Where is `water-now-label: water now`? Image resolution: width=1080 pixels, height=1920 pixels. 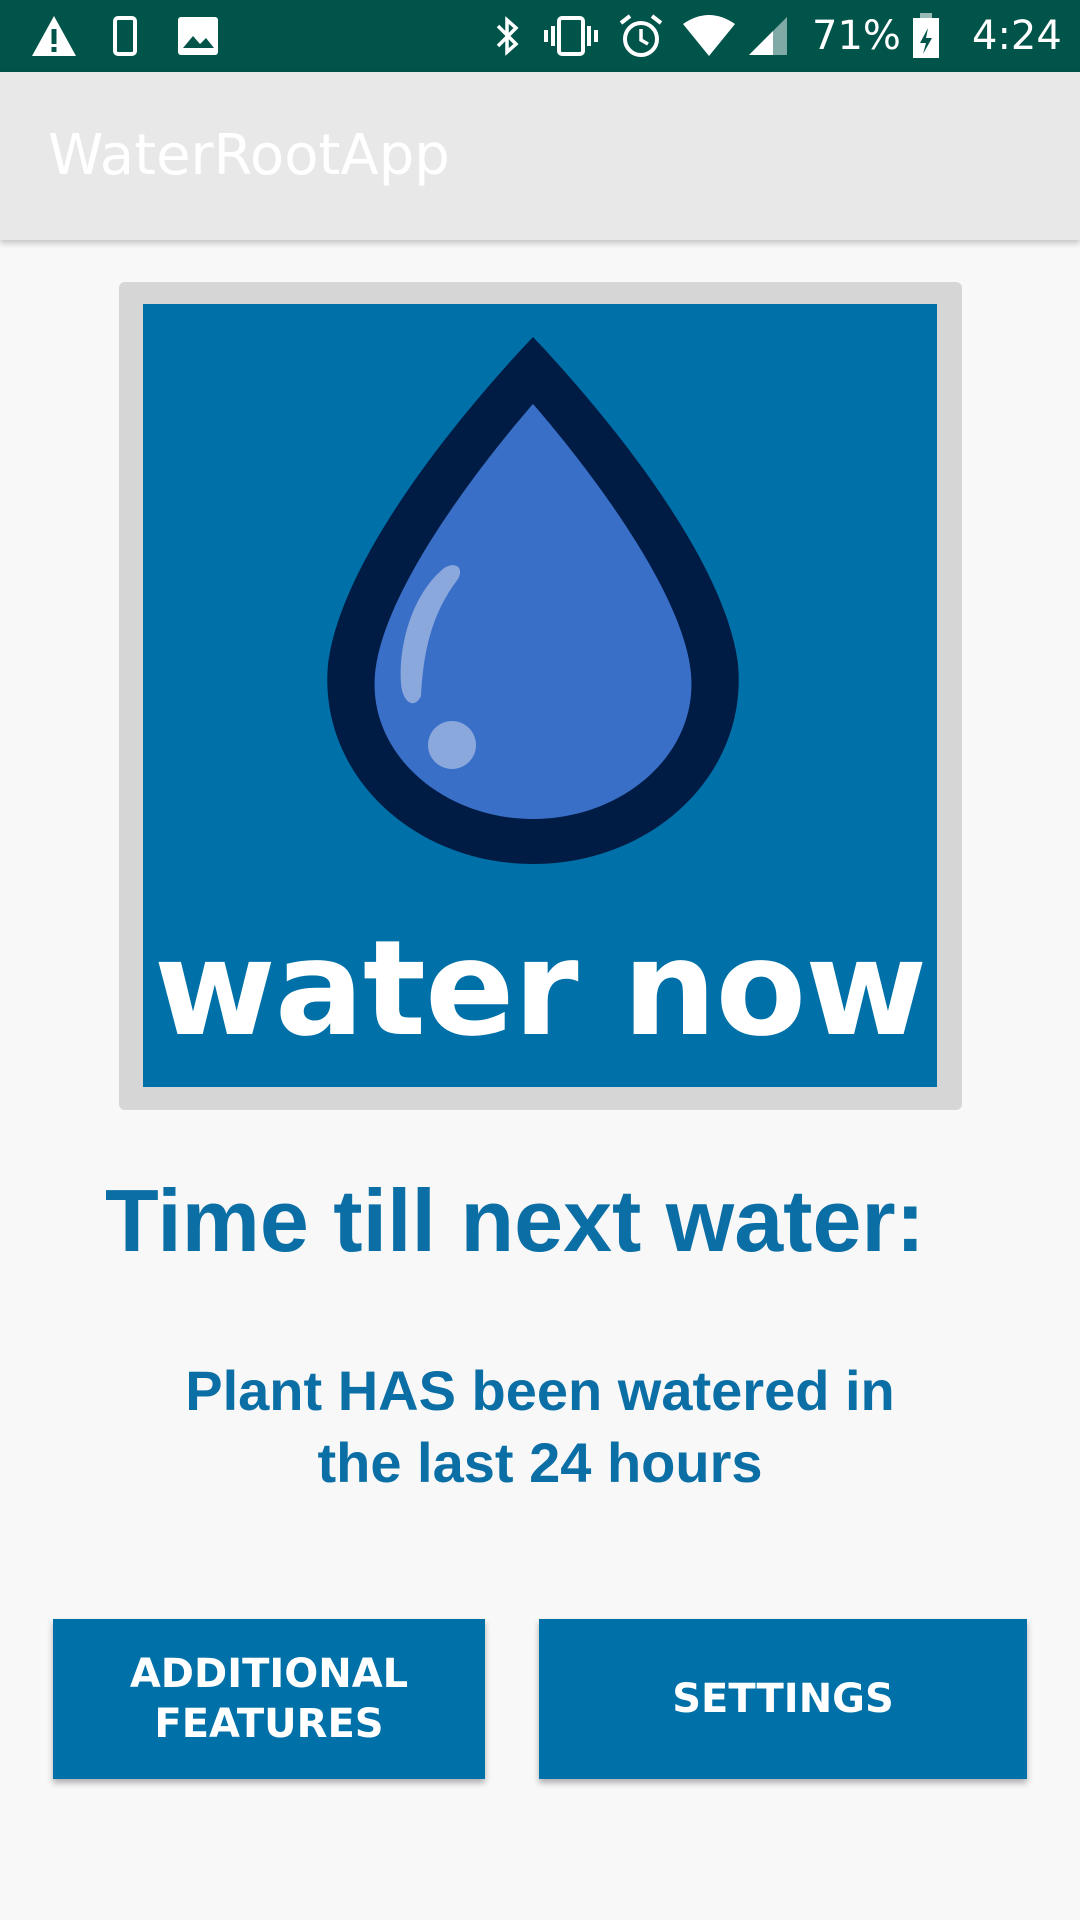 water-now-label: water now is located at coordinates (540, 989).